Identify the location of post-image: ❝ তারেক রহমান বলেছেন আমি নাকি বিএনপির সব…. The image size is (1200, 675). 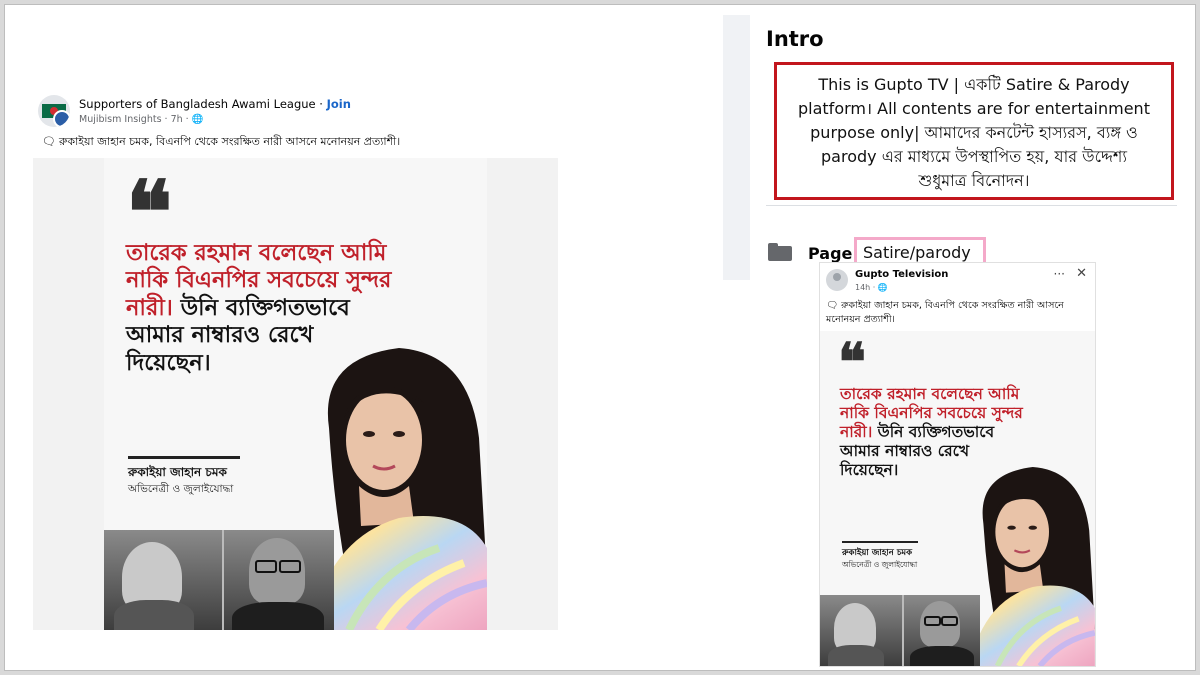
(957, 498).